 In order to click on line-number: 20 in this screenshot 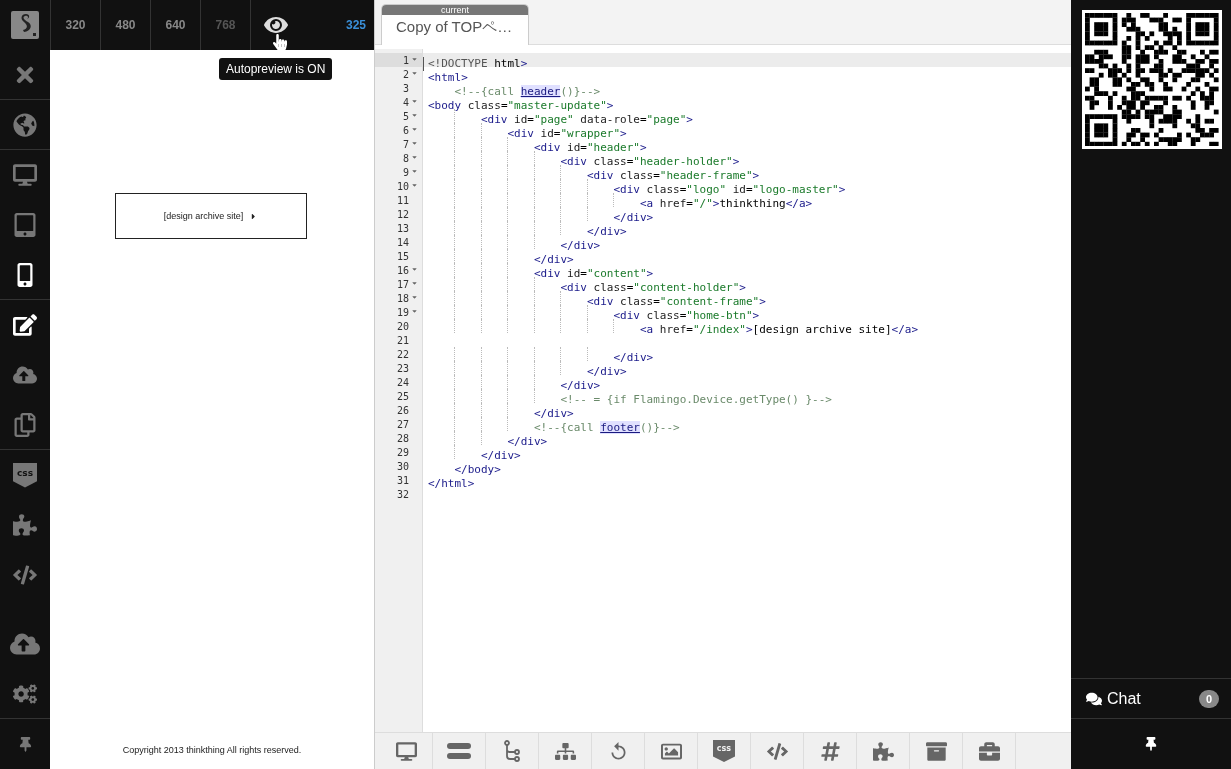, I will do `click(402, 326)`.